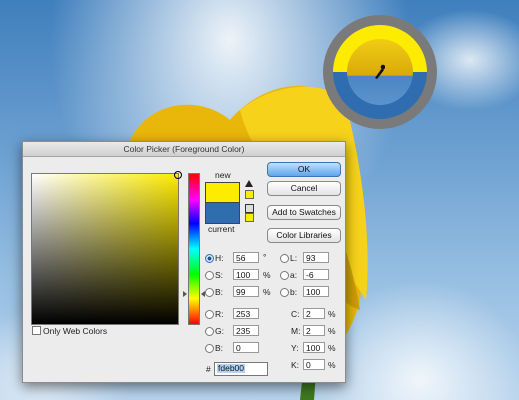 The width and height of the screenshot is (519, 400). What do you see at coordinates (304, 188) in the screenshot?
I see `cancel-button: Cancel` at bounding box center [304, 188].